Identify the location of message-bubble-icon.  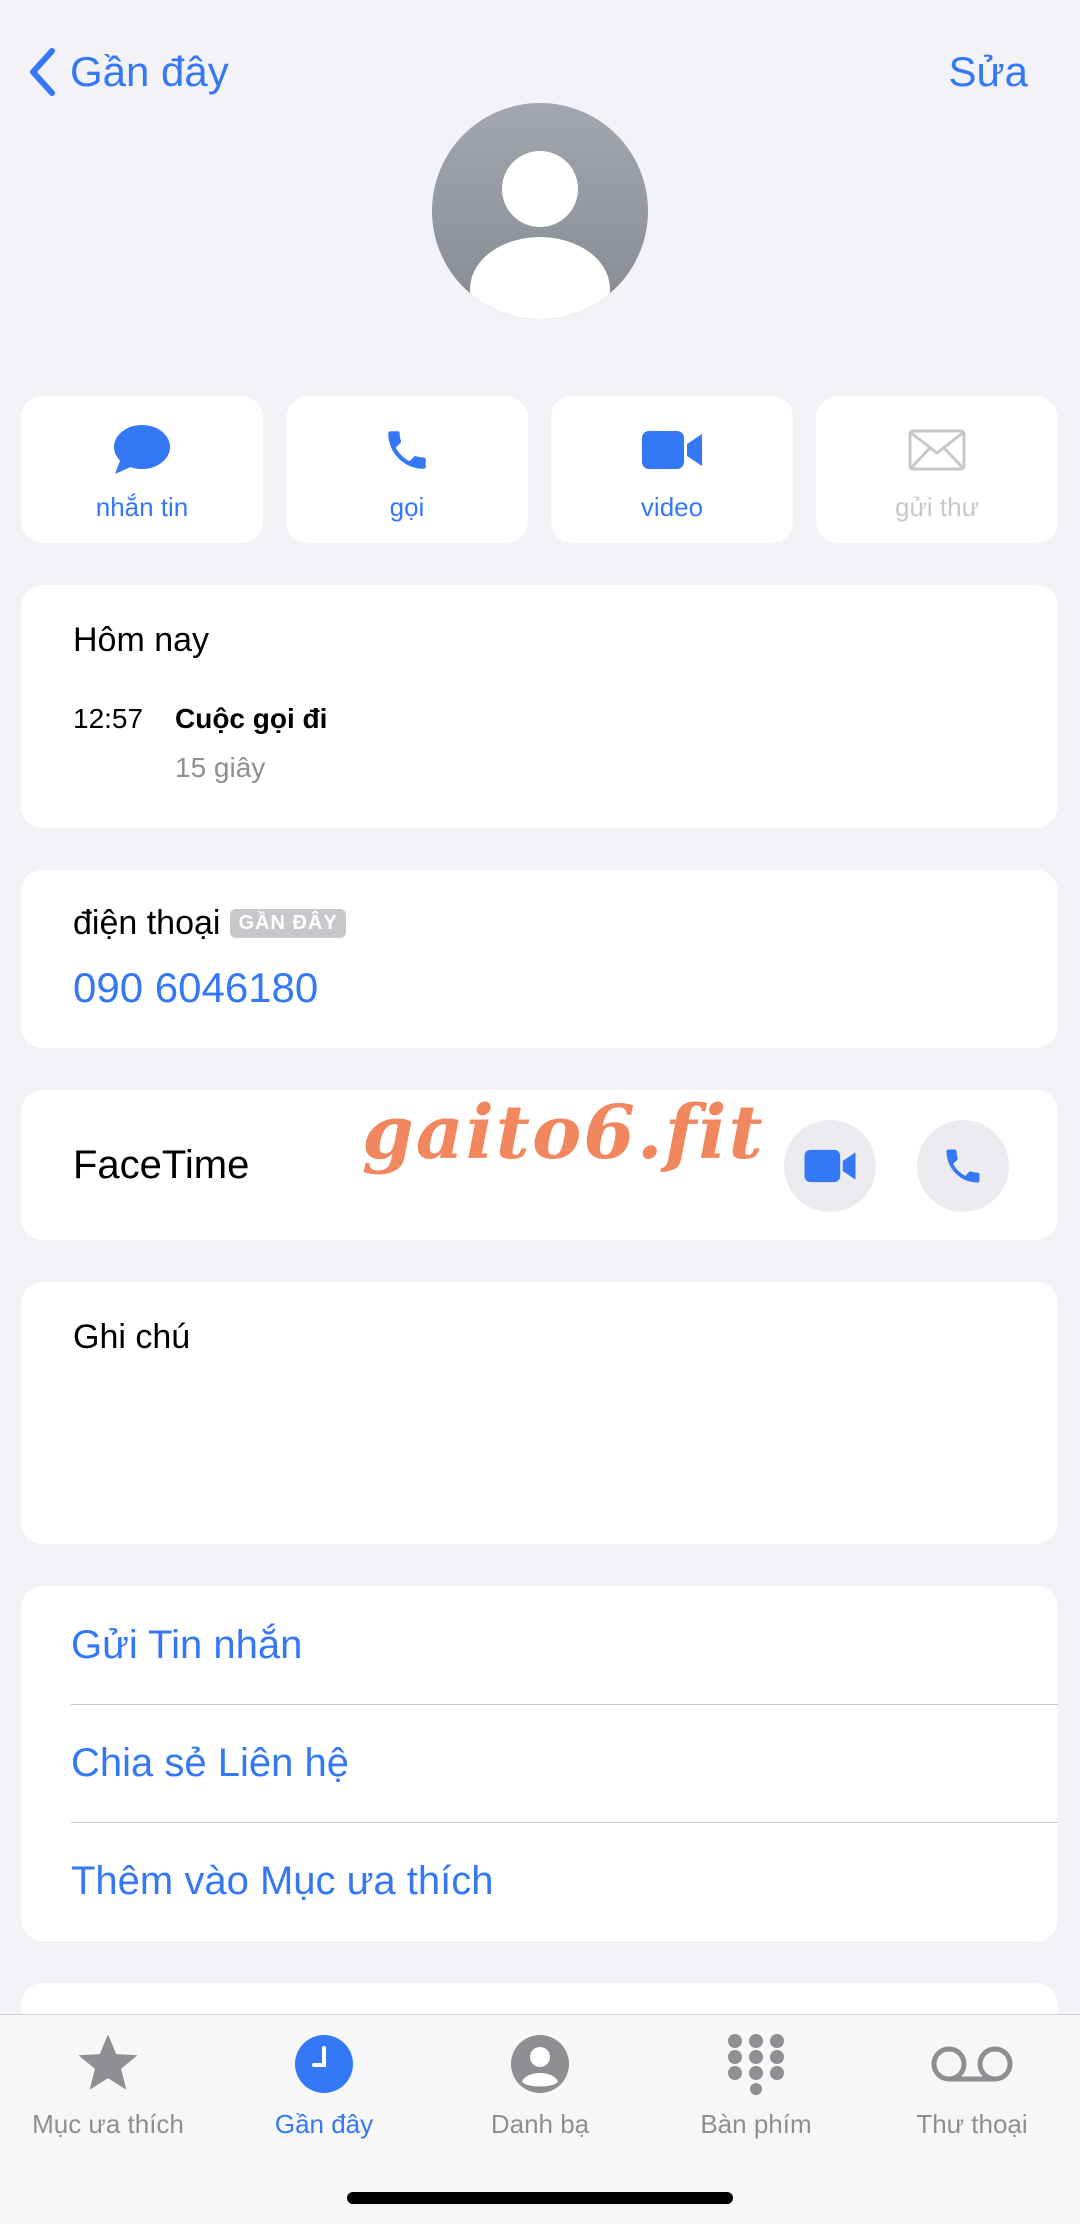
(142, 449).